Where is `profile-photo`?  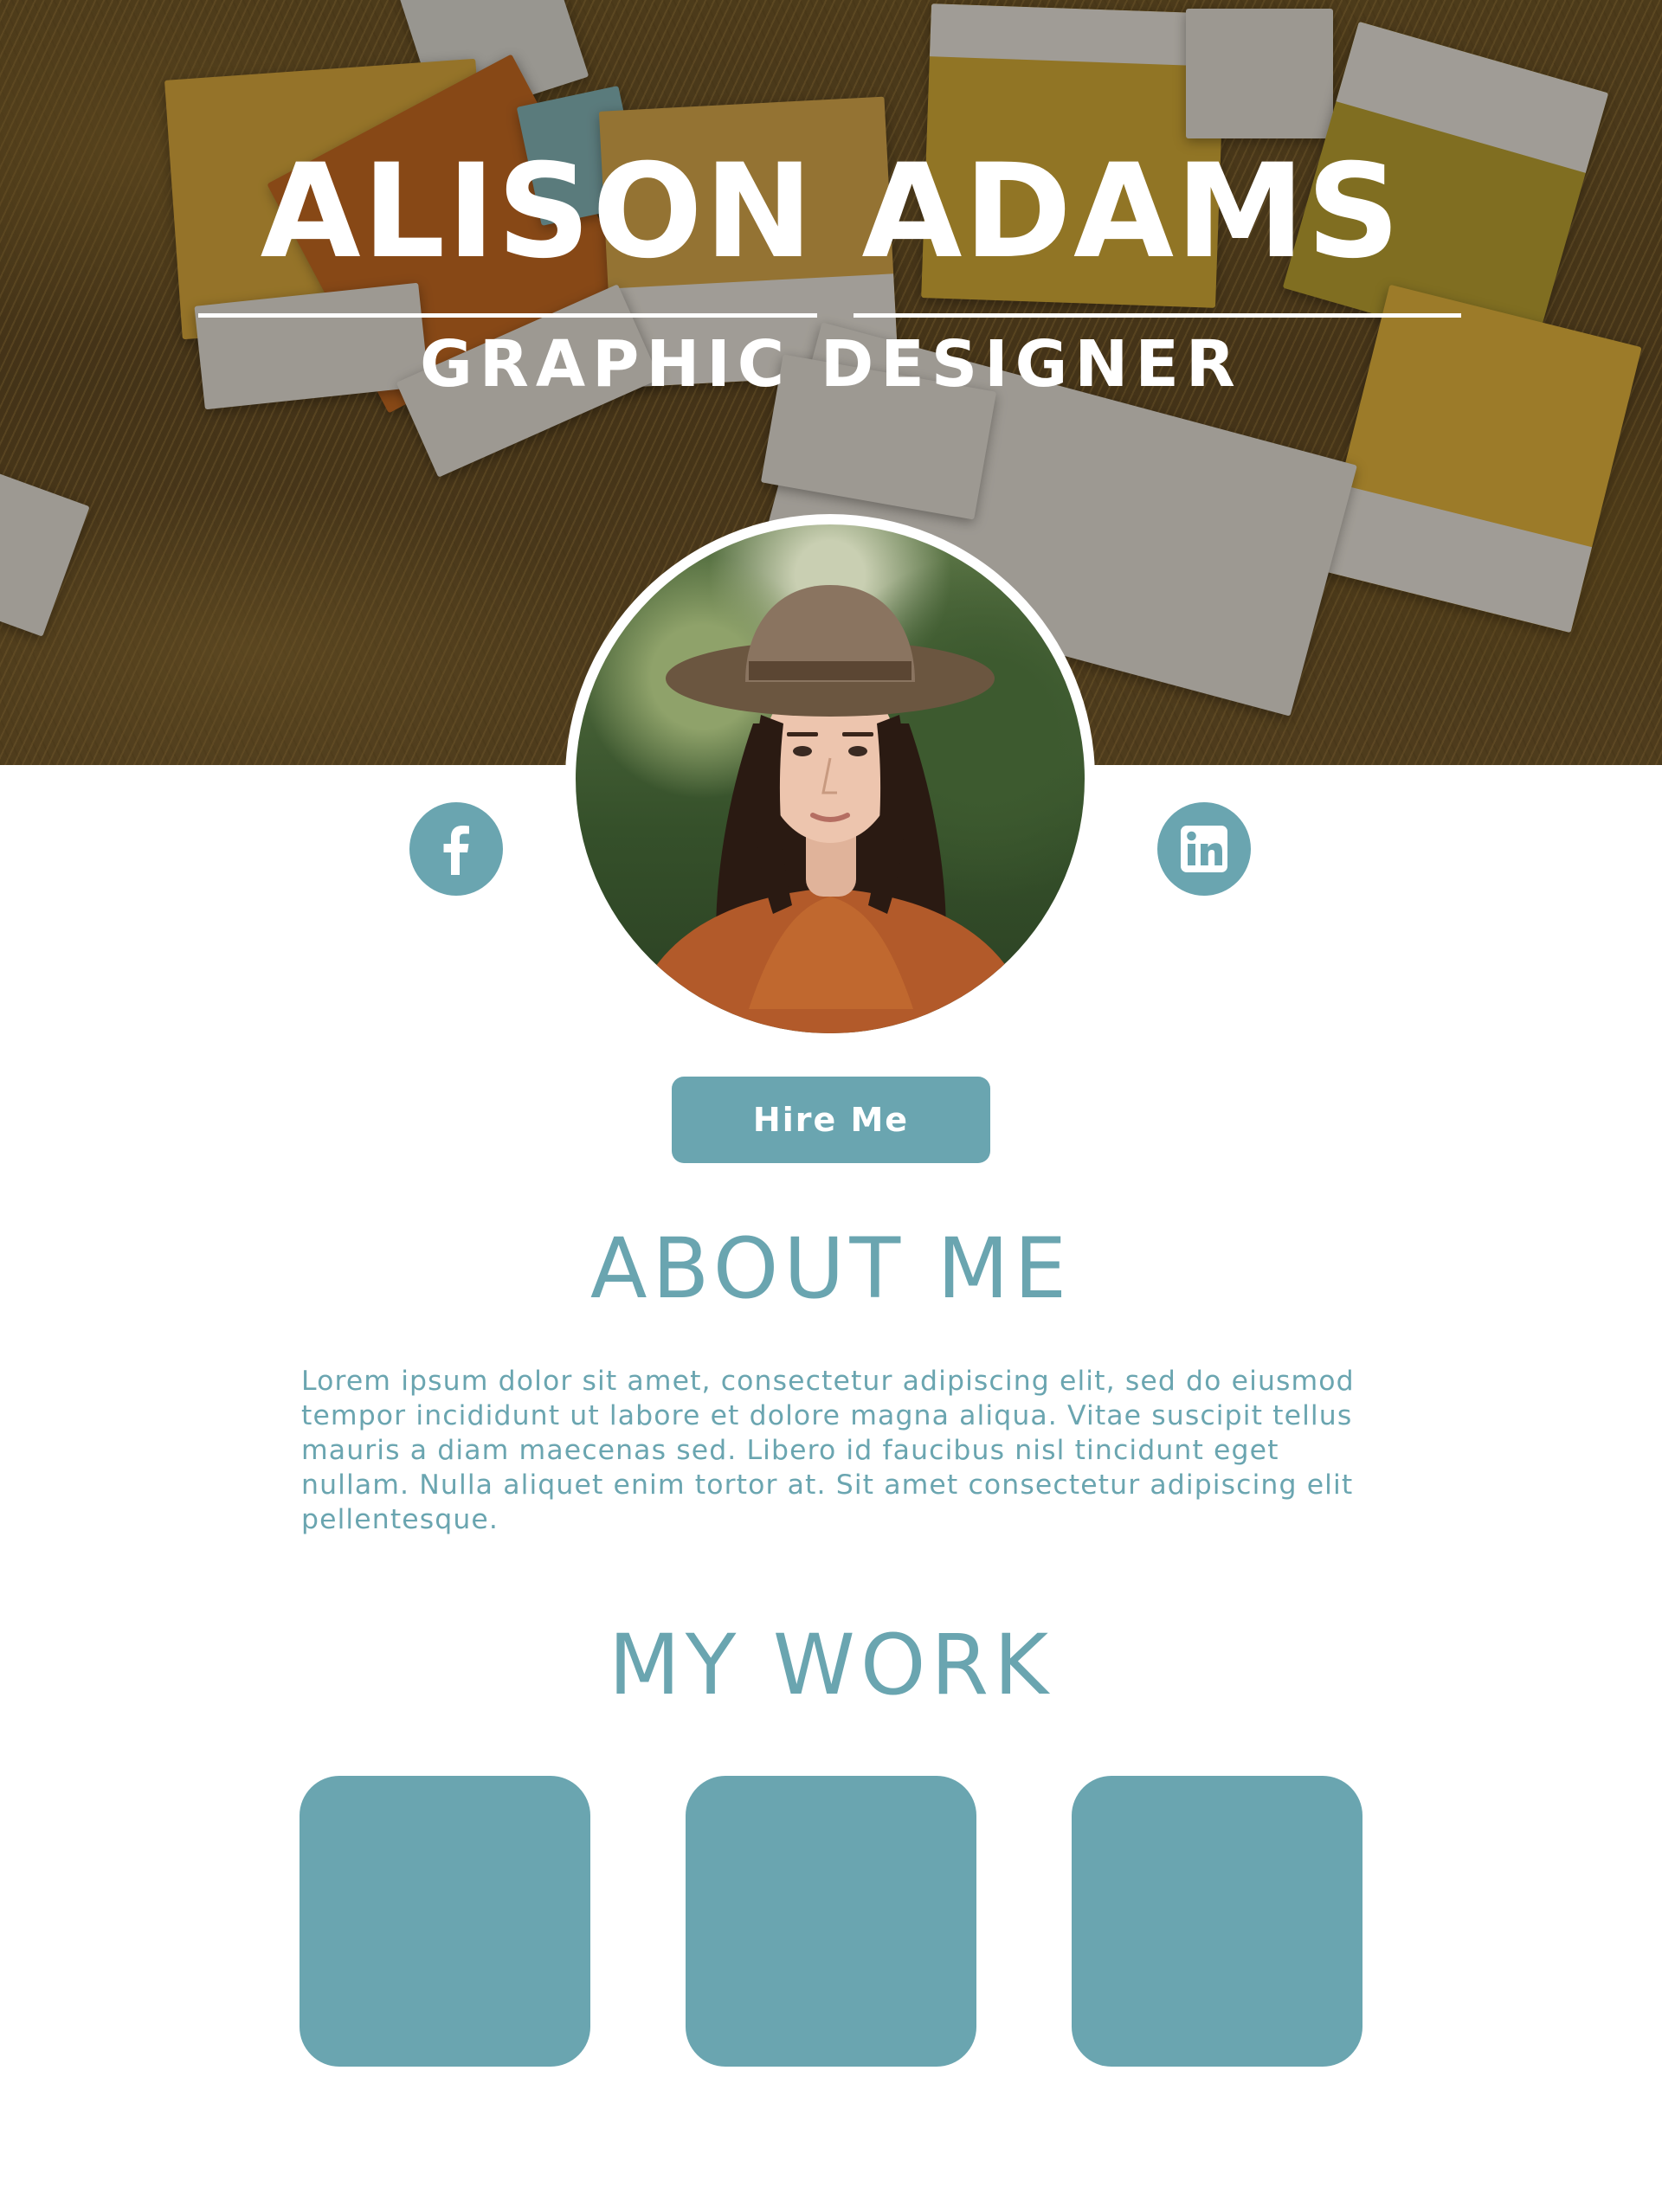 profile-photo is located at coordinates (830, 778).